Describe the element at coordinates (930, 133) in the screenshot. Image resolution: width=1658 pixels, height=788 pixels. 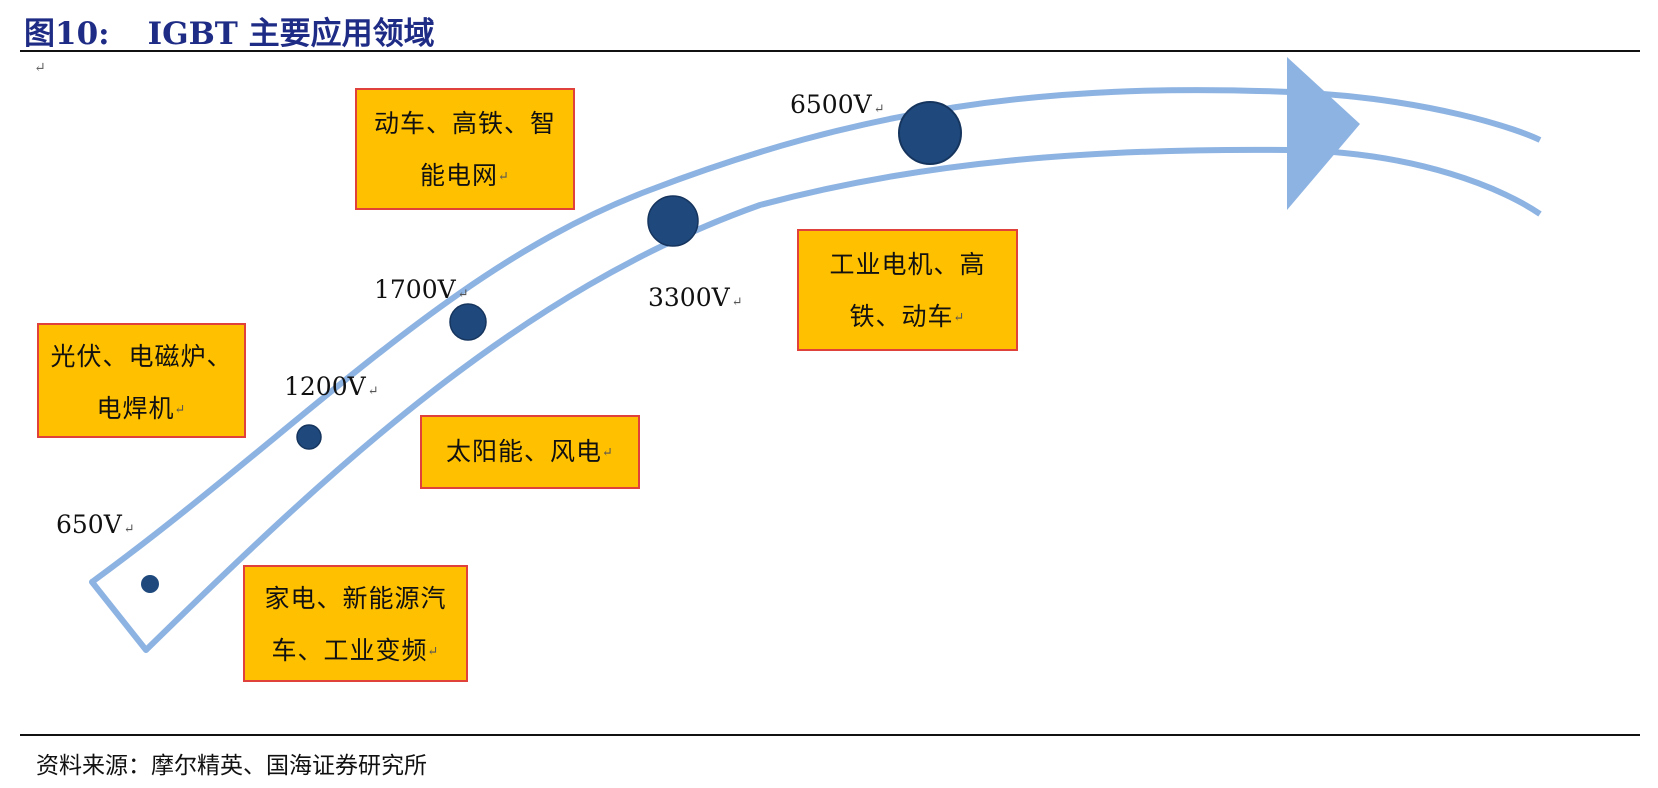
I see `dot-6500v` at that location.